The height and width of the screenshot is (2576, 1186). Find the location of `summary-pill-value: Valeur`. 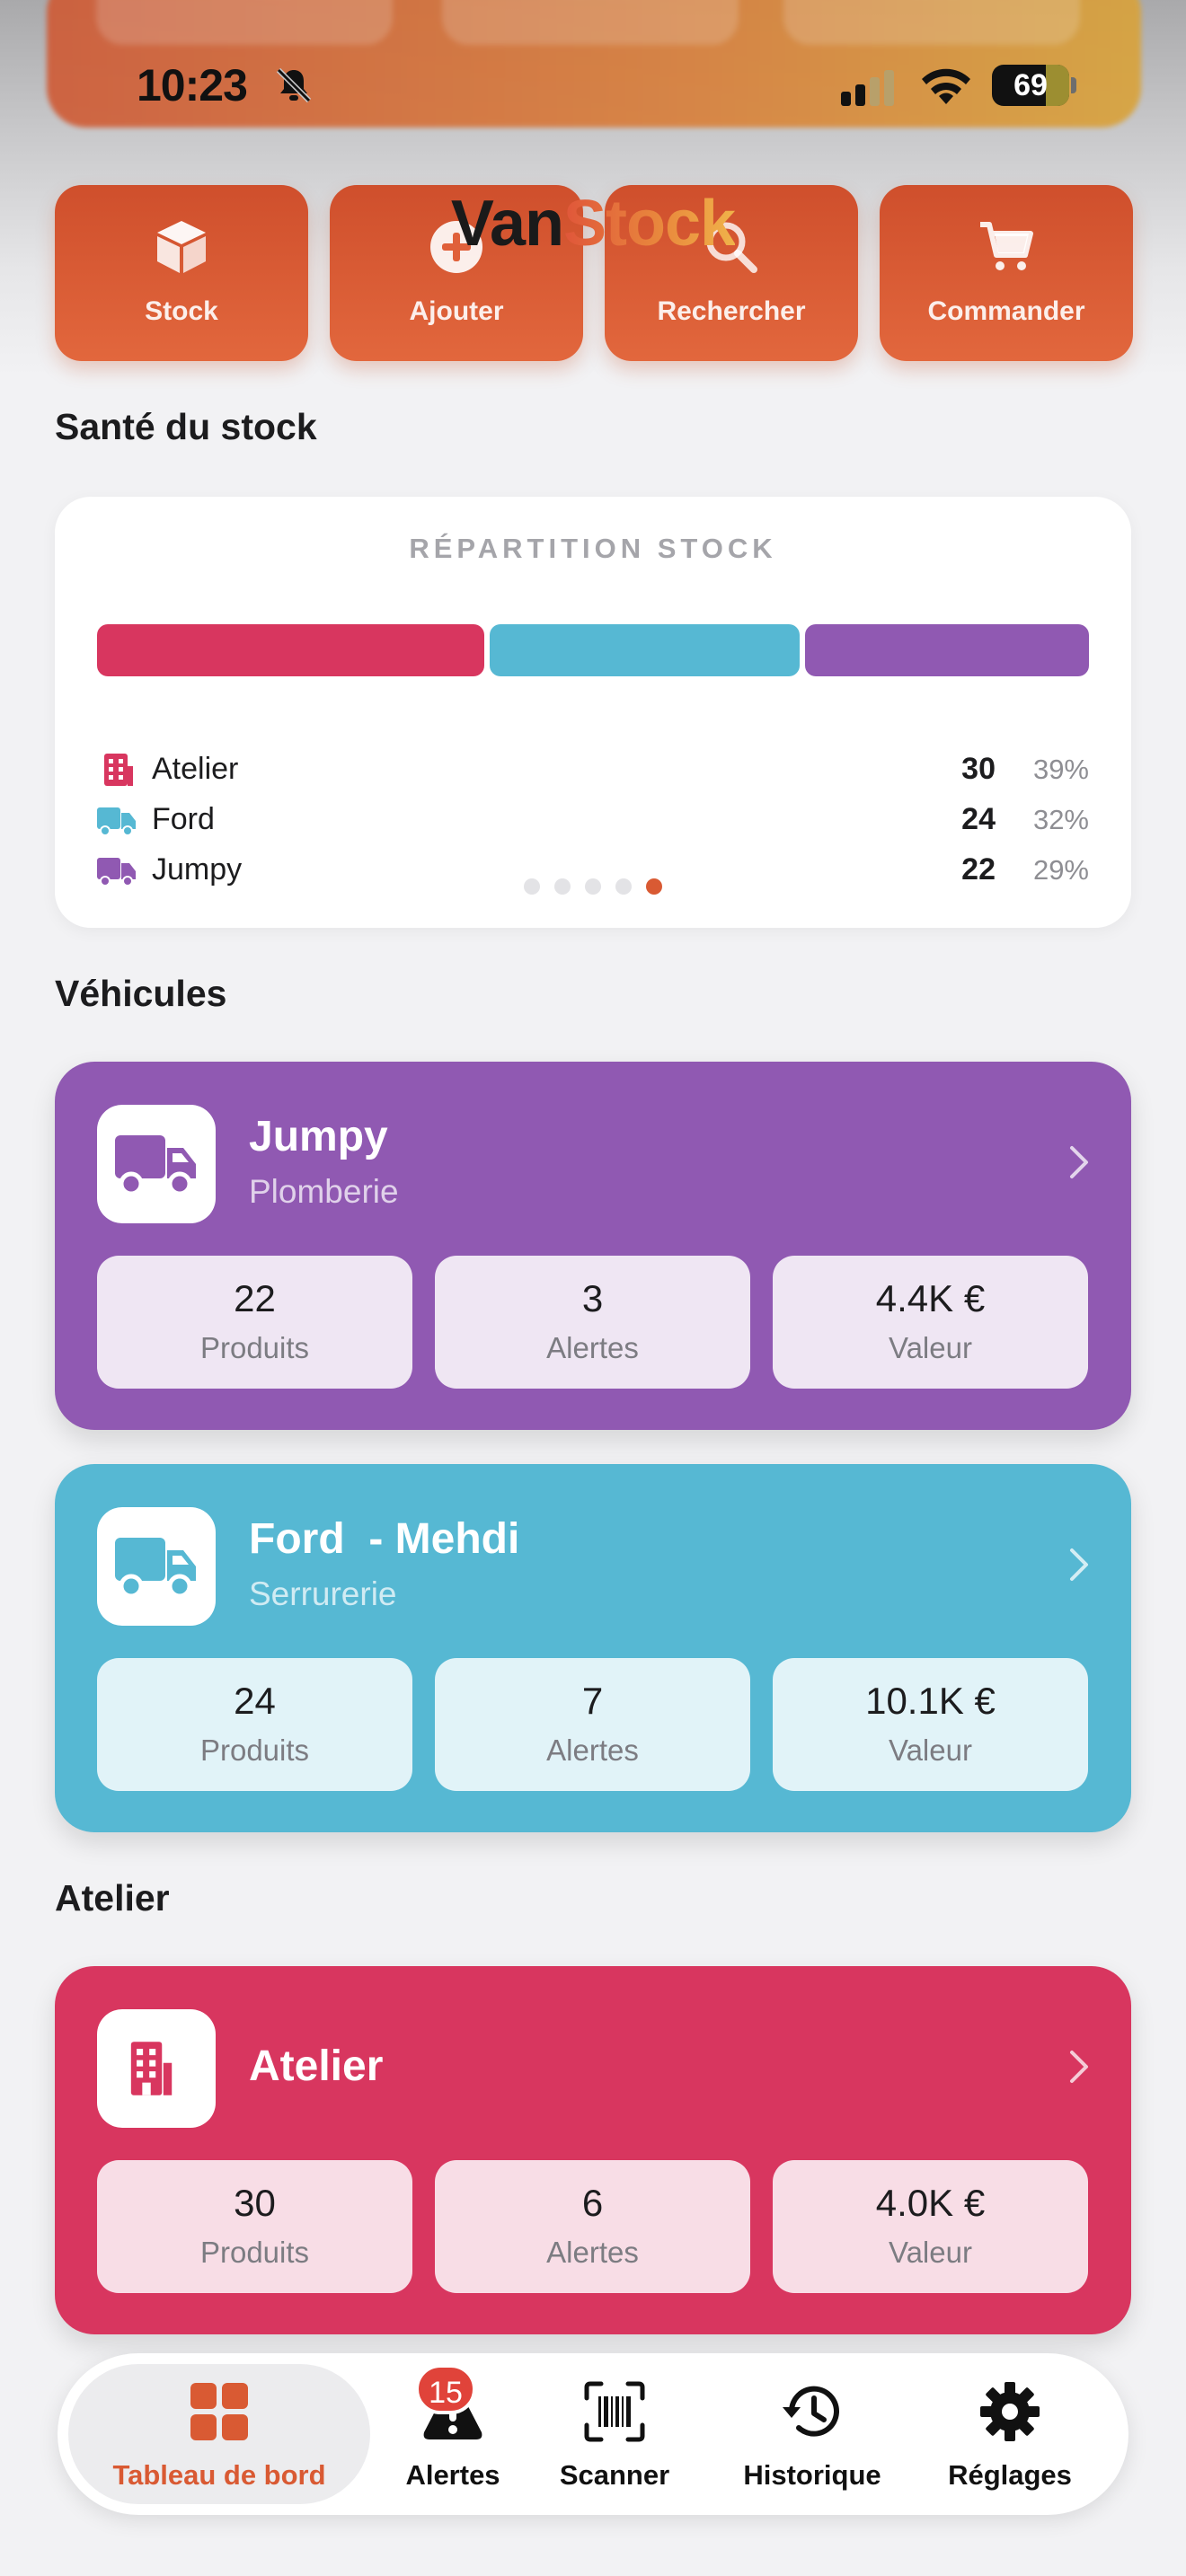

summary-pill-value: Valeur is located at coordinates (931, 22).